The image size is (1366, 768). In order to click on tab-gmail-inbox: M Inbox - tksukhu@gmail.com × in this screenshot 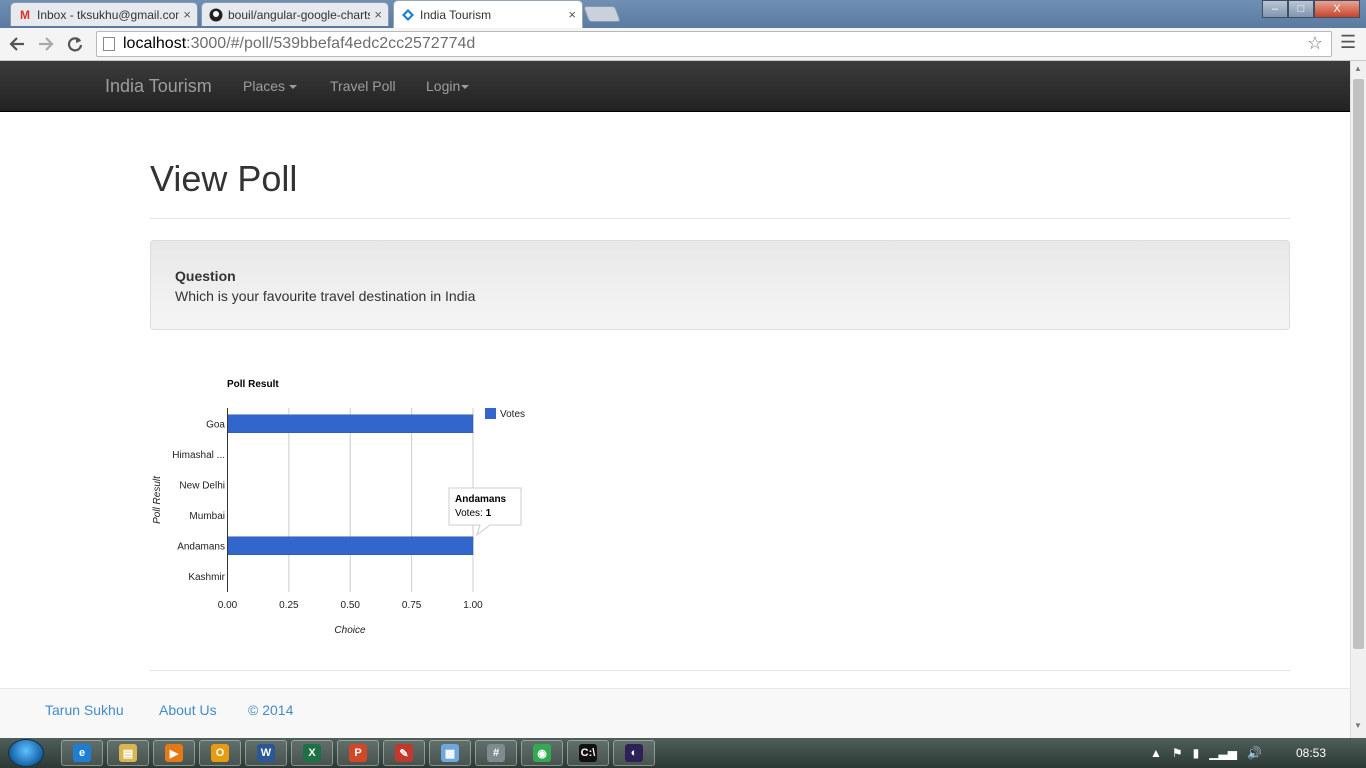, I will do `click(104, 14)`.